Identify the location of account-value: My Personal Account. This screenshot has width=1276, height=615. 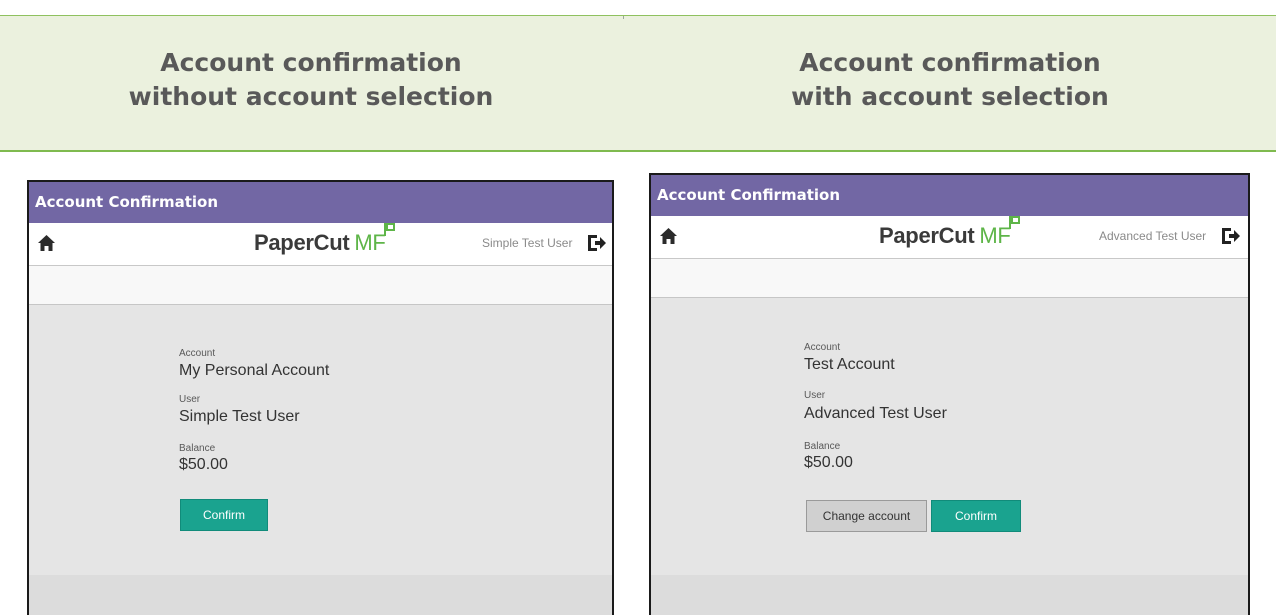
(254, 370).